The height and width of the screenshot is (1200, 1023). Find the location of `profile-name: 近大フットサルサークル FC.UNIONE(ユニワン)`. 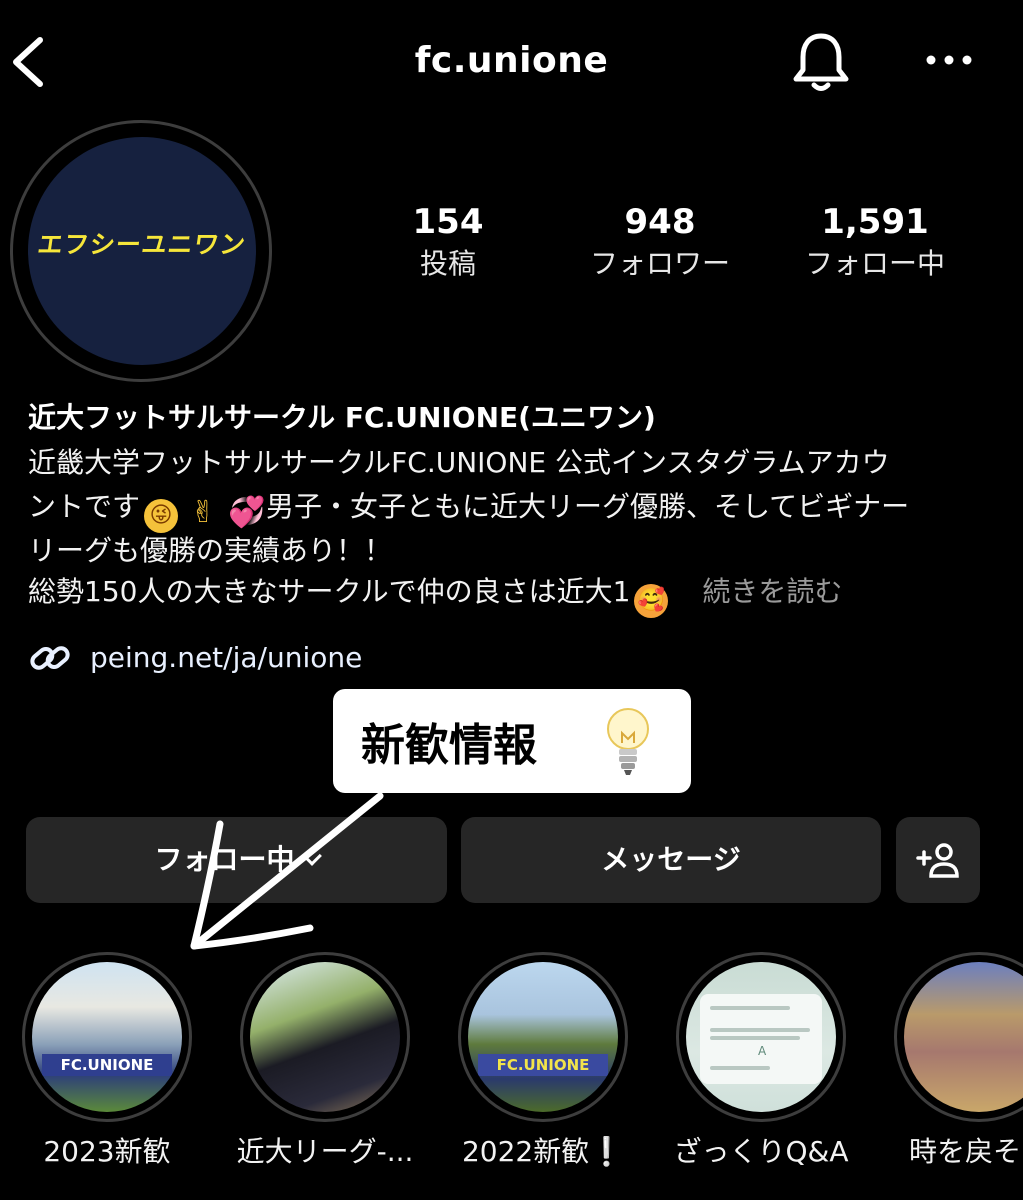

profile-name: 近大フットサルサークル FC.UNIONE(ユニワン) is located at coordinates (342, 417).